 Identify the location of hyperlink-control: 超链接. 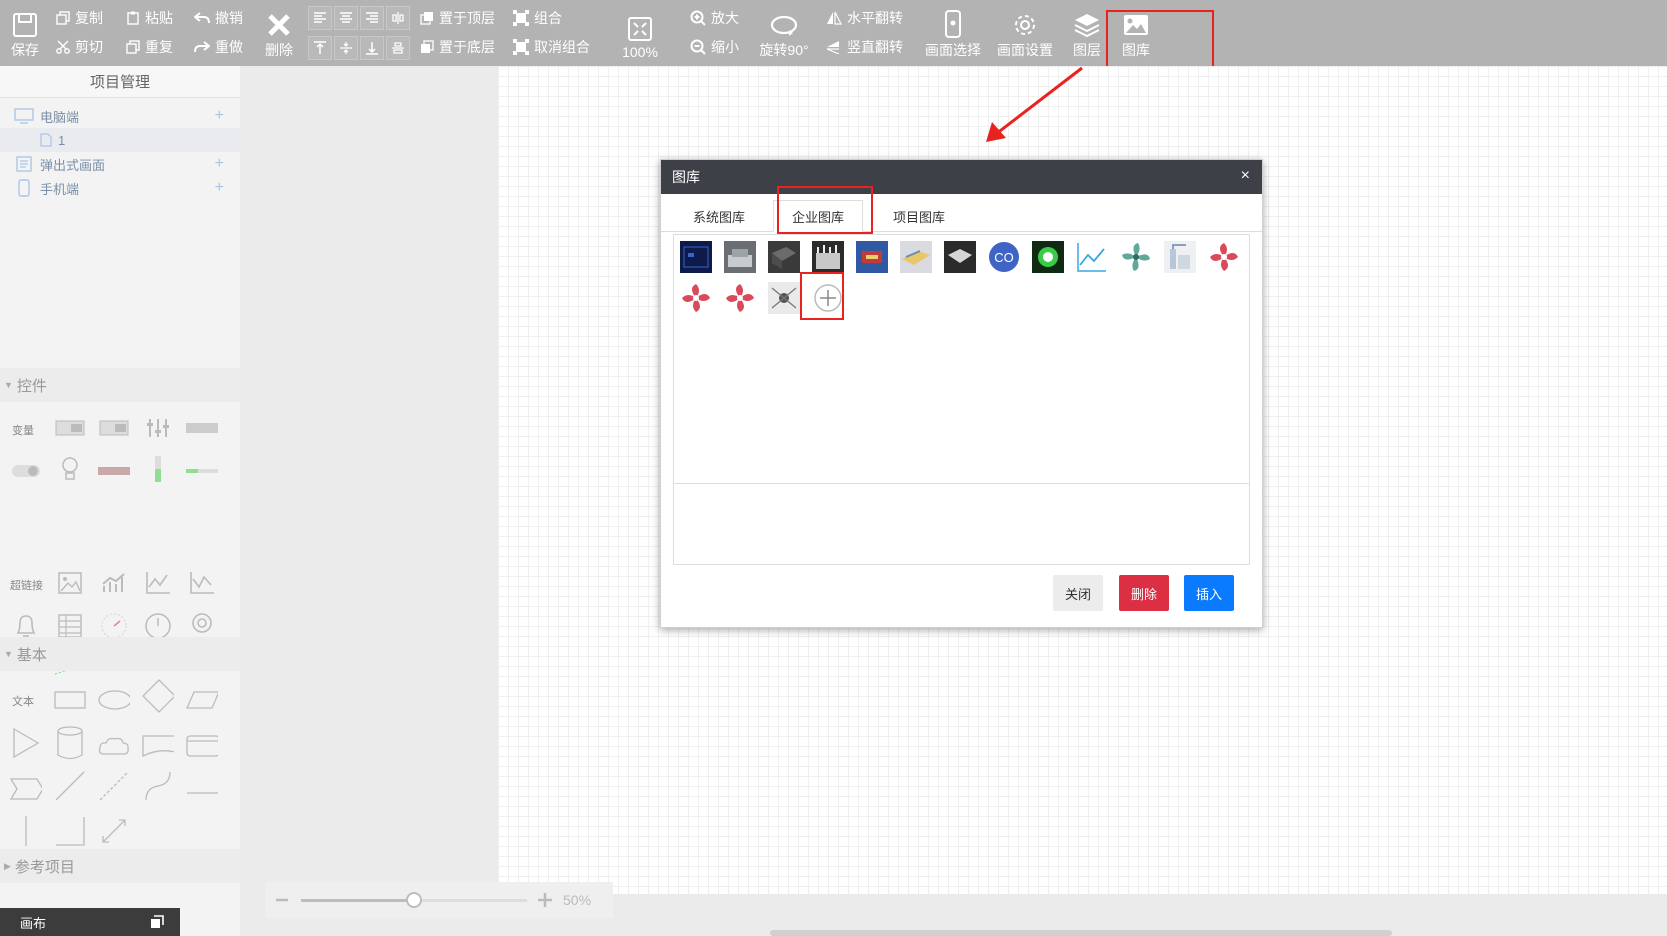
(26, 585).